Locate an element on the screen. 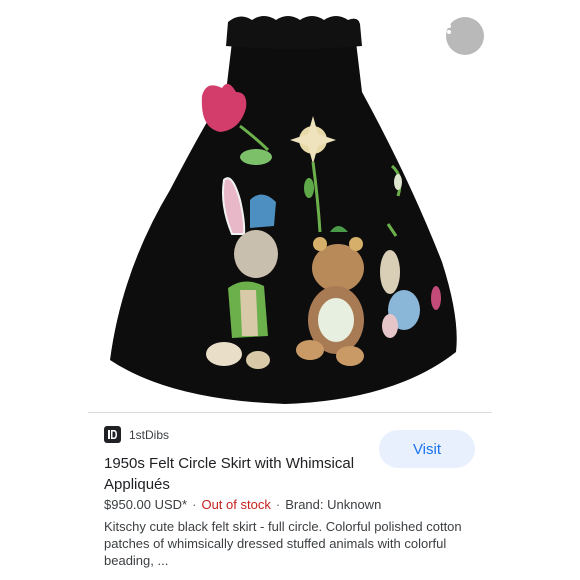 The image size is (580, 580). source-name: 1stDibs is located at coordinates (149, 434).